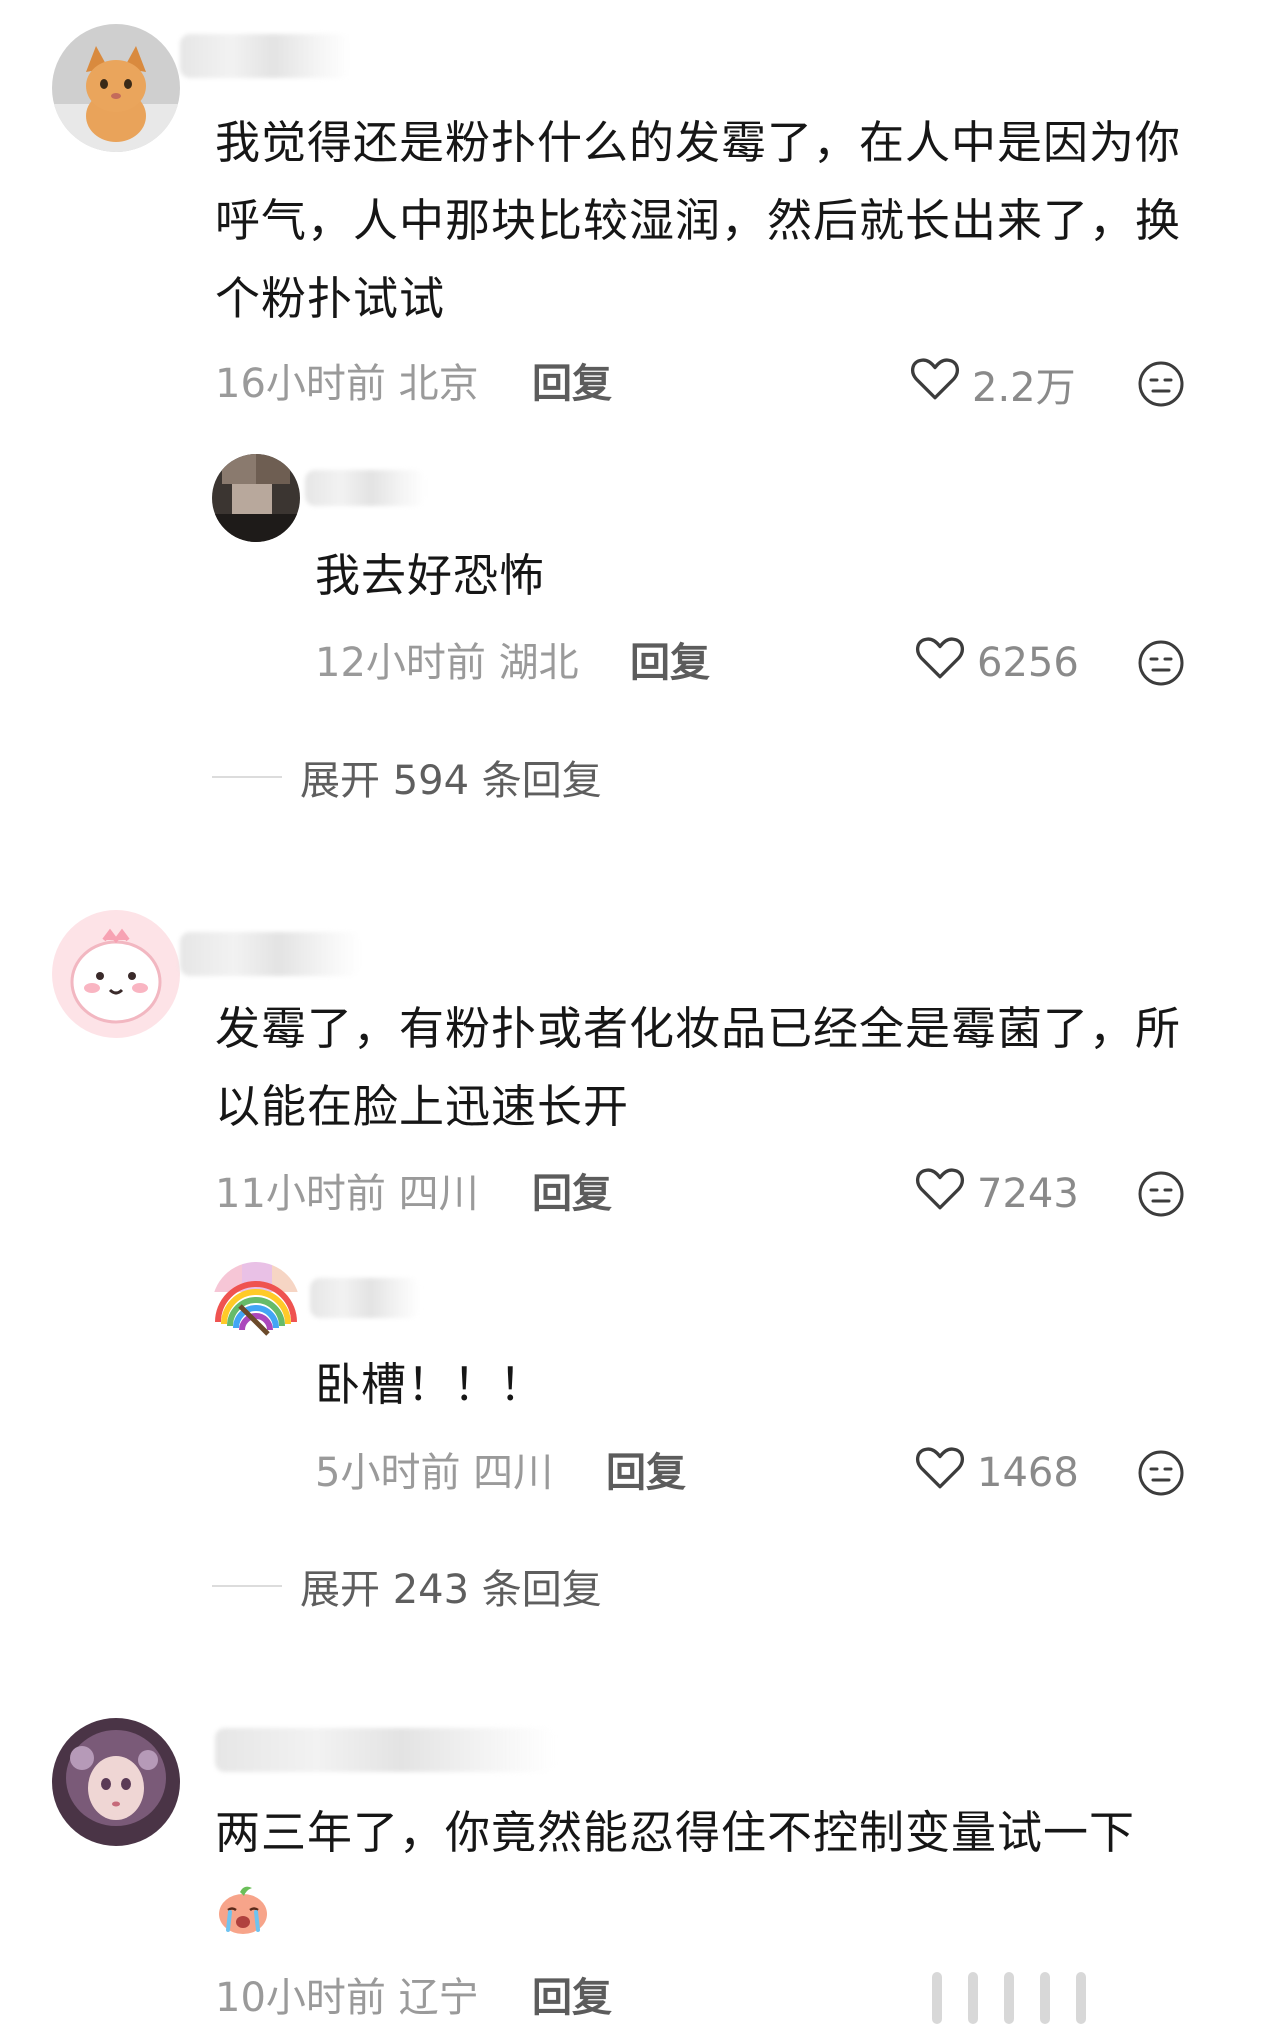 This screenshot has height=2037, width=1264. Describe the element at coordinates (430, 1384) in the screenshot. I see `reply-text: 卧槽！！！` at that location.